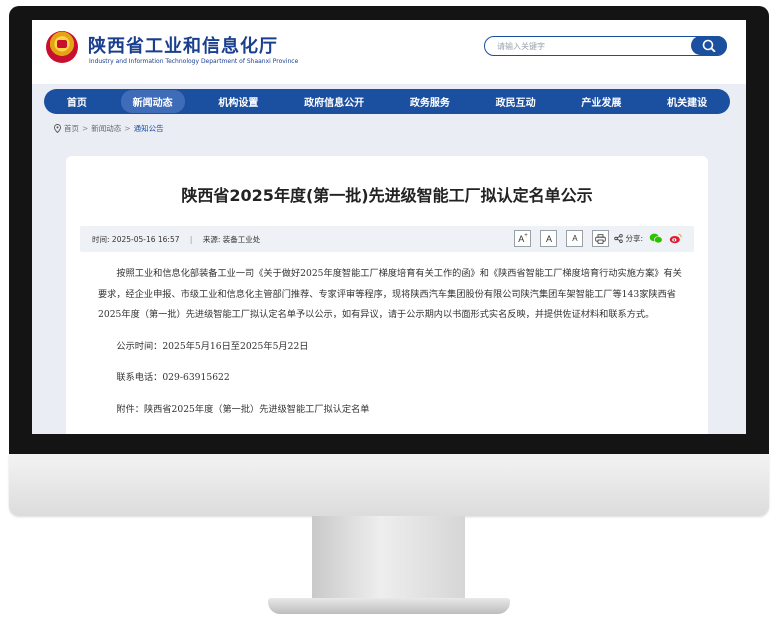  I want to click on monitor-stand-base, so click(389, 606).